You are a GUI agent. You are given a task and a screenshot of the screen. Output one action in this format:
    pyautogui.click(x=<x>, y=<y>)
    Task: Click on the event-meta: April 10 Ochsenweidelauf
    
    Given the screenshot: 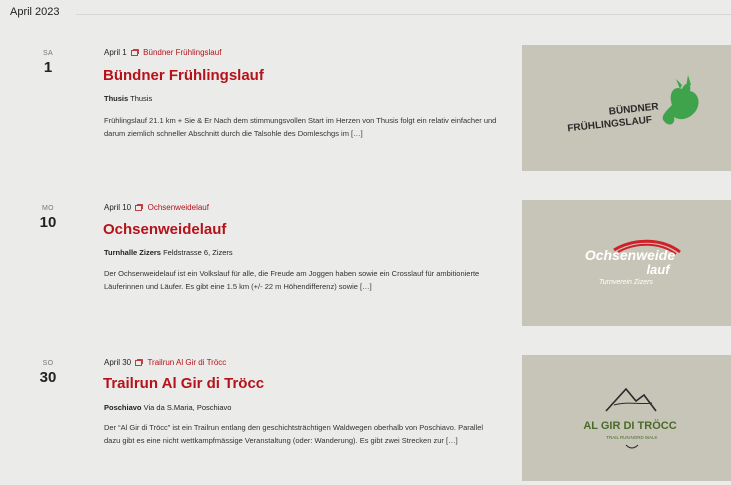 What is the action you would take?
    pyautogui.click(x=156, y=207)
    